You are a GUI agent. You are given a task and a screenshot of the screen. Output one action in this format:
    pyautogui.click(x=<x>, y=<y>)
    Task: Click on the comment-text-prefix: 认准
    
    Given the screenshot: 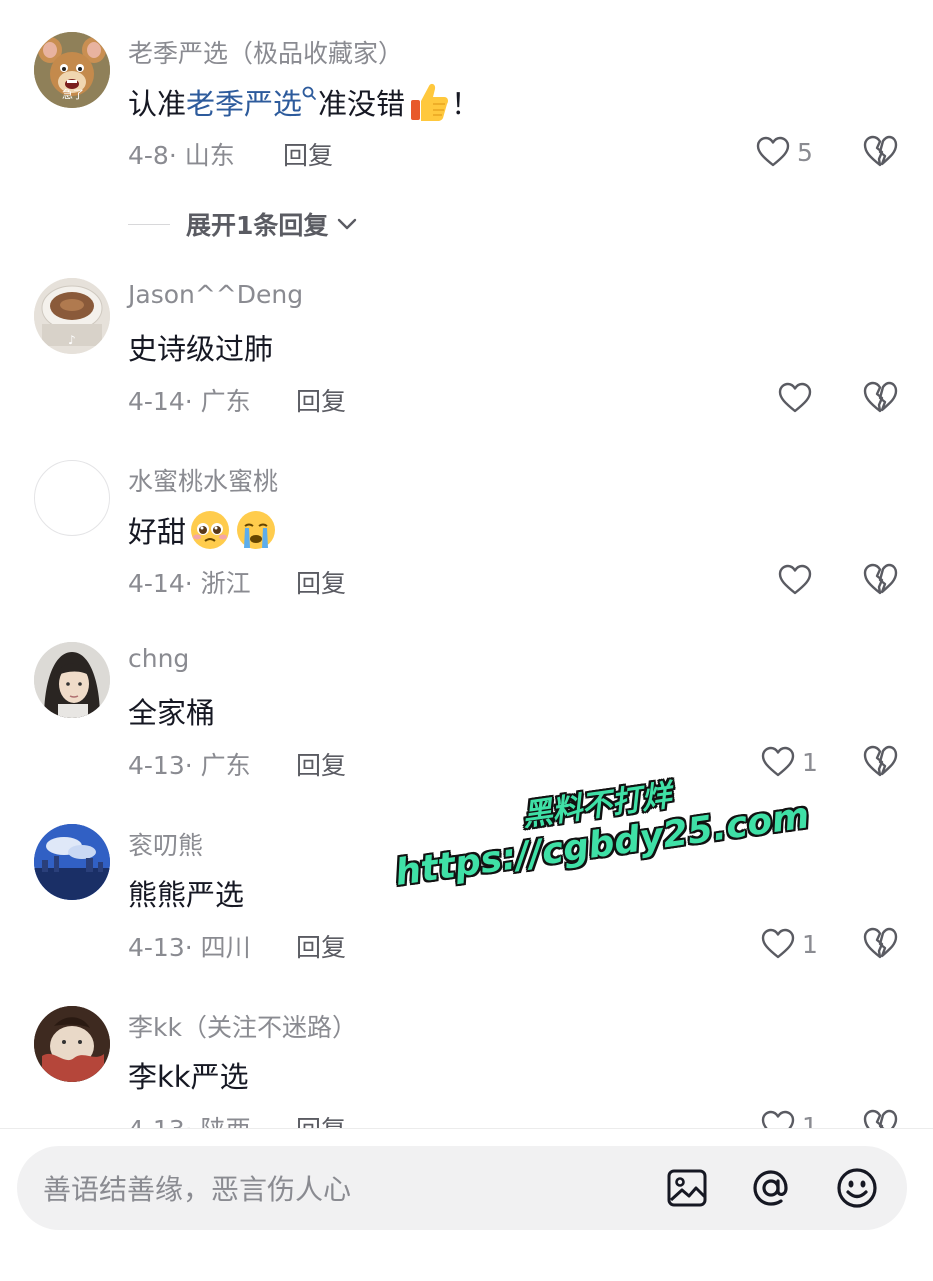 What is the action you would take?
    pyautogui.click(x=157, y=104)
    